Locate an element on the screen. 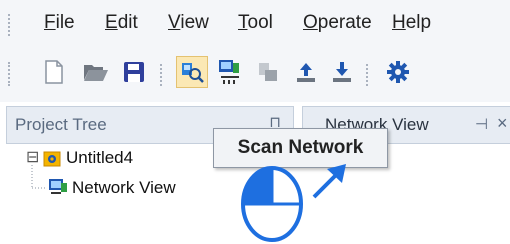 Image resolution: width=510 pixels, height=244 pixels. network-device-icon is located at coordinates (229, 72).